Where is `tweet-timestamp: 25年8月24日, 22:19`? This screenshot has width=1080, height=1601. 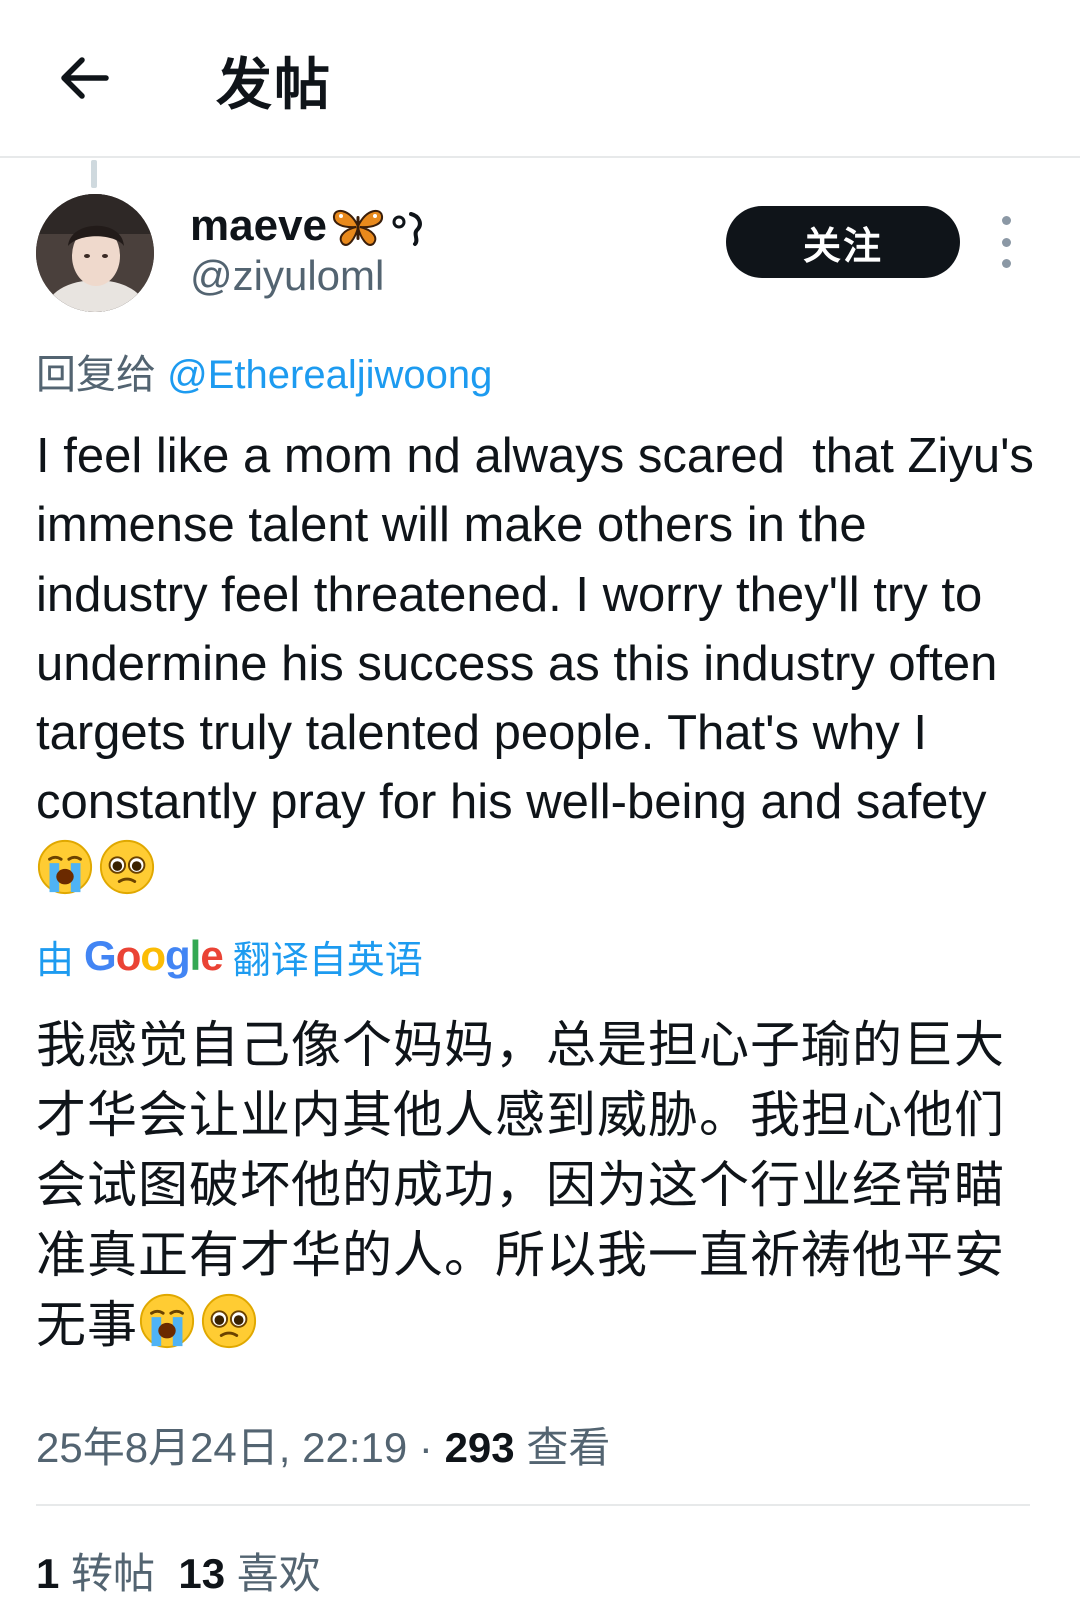 tweet-timestamp: 25年8月24日, 22:19 is located at coordinates (221, 1447).